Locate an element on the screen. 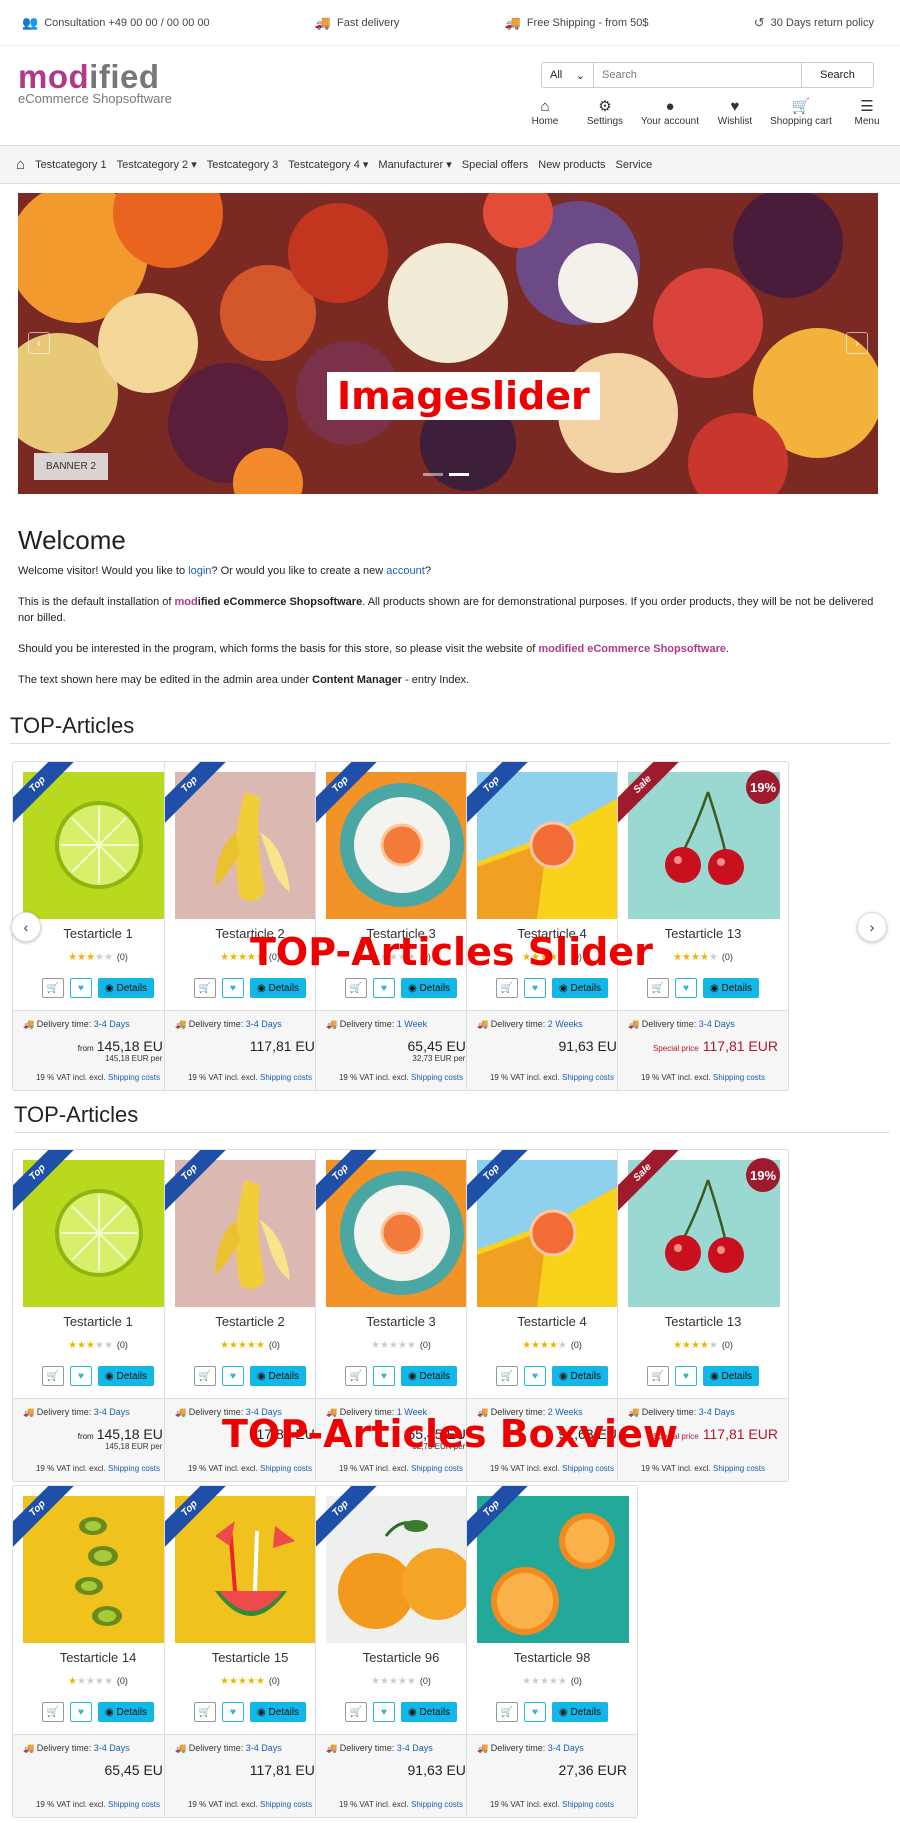 Image resolution: width=900 pixels, height=1823 pixels. category-link: New products is located at coordinates (571, 165).